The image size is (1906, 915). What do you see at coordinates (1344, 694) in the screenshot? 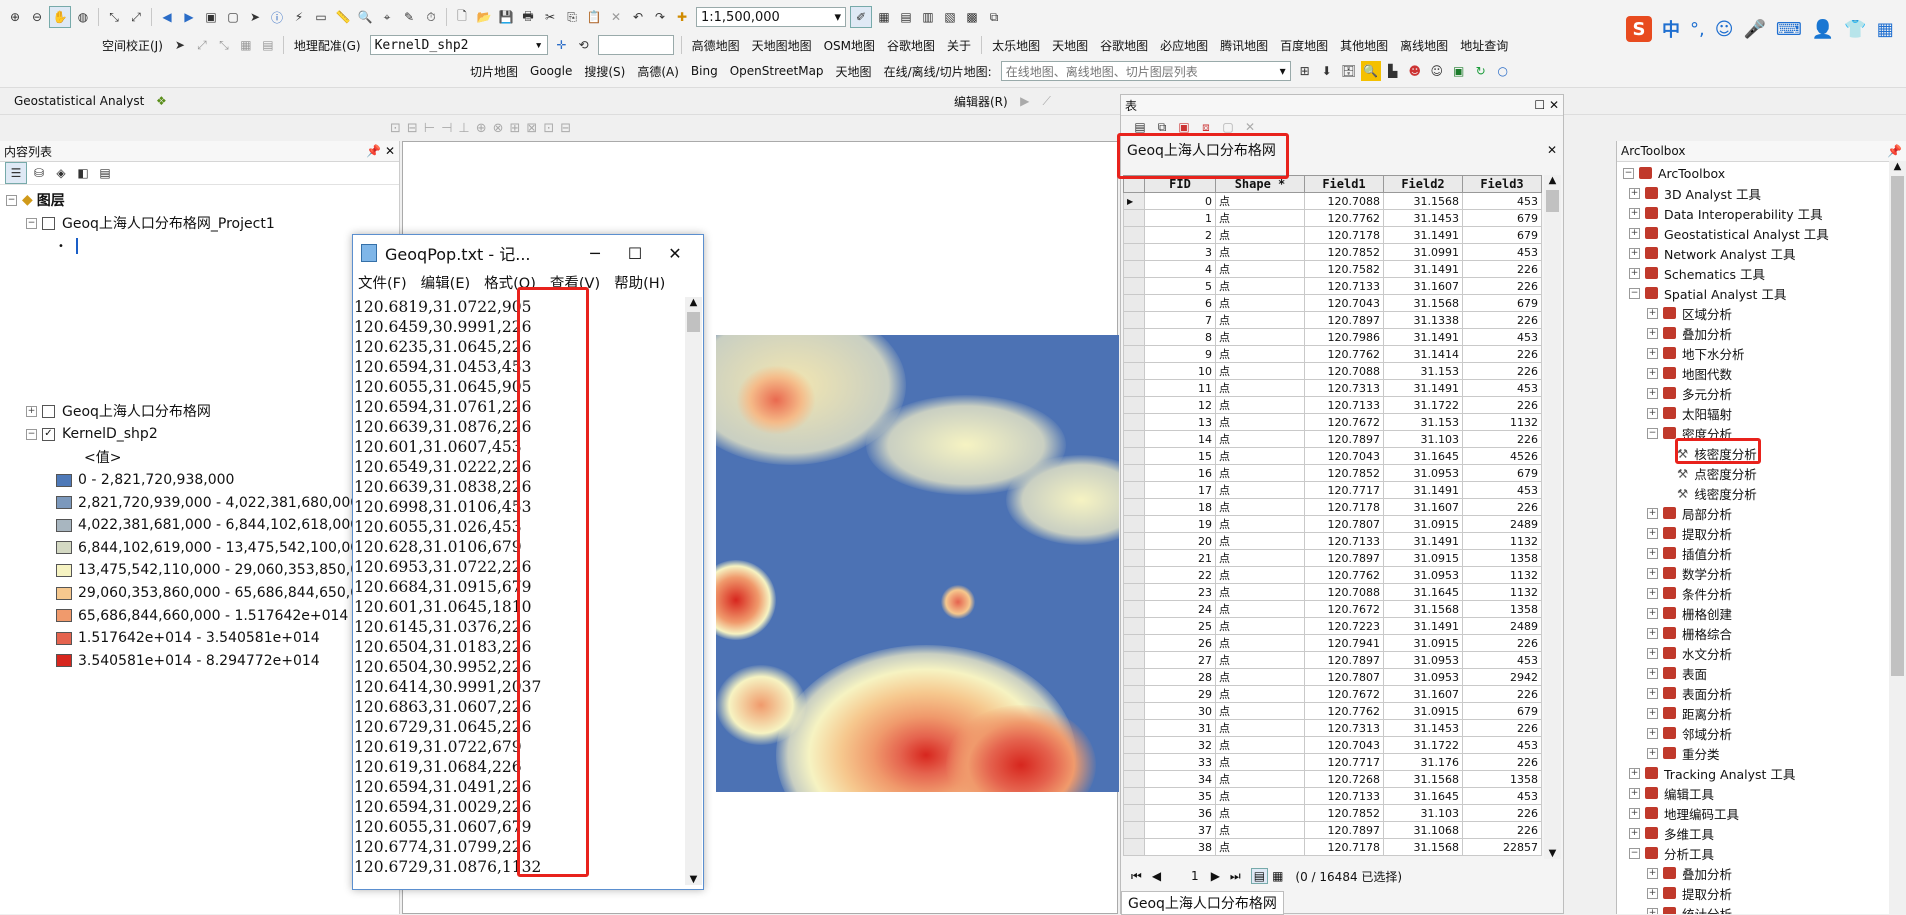
I see `table-cell: 120.7672` at bounding box center [1344, 694].